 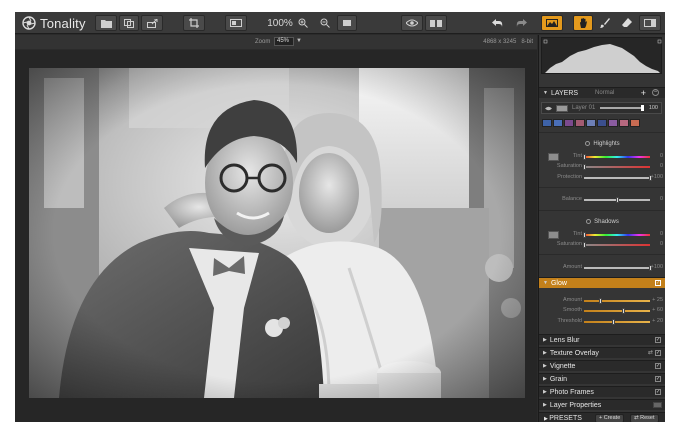 What do you see at coordinates (658, 392) in the screenshot?
I see `photo-frames-checkbox: ✓` at bounding box center [658, 392].